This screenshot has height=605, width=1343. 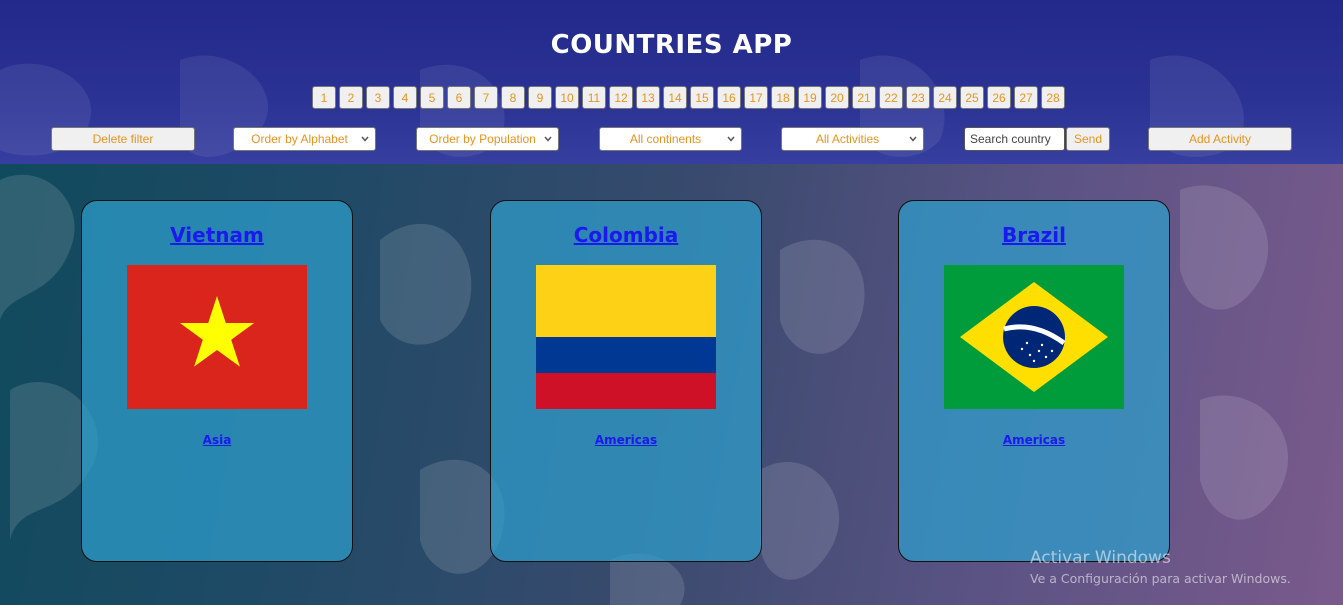 What do you see at coordinates (675, 97) in the screenshot?
I see `page-button: 14` at bounding box center [675, 97].